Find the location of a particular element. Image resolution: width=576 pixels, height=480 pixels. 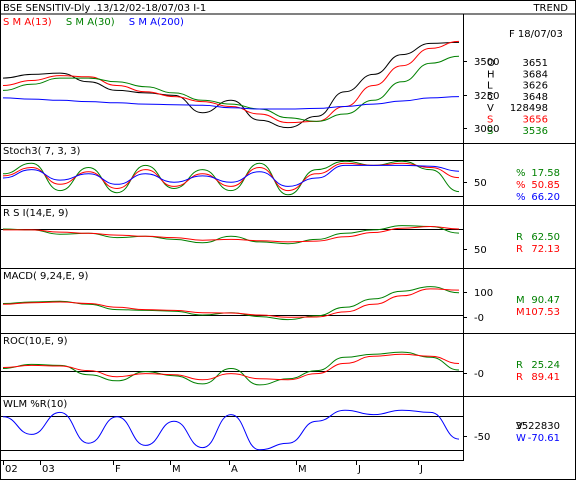

legend-price-1: S M A(30) is located at coordinates (90, 22).